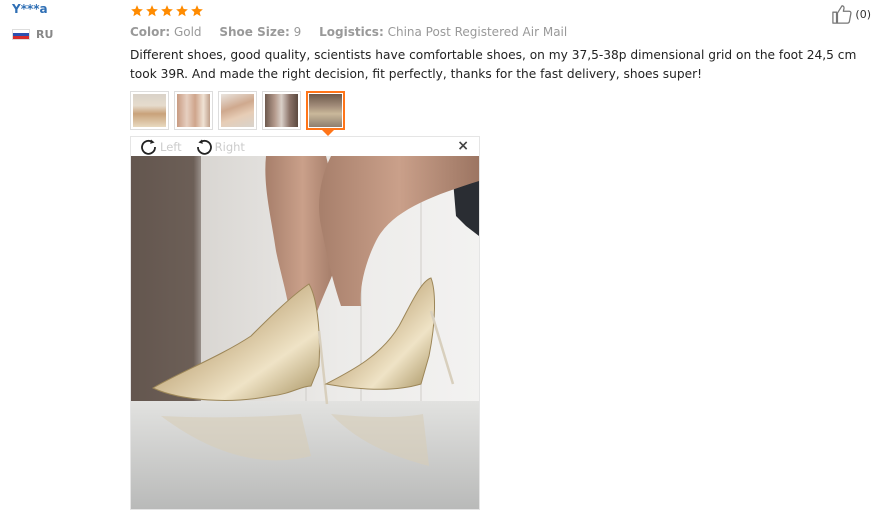 The width and height of the screenshot is (880, 512). What do you see at coordinates (477, 32) in the screenshot?
I see `logistics-value: China Post Registered Air Mail` at bounding box center [477, 32].